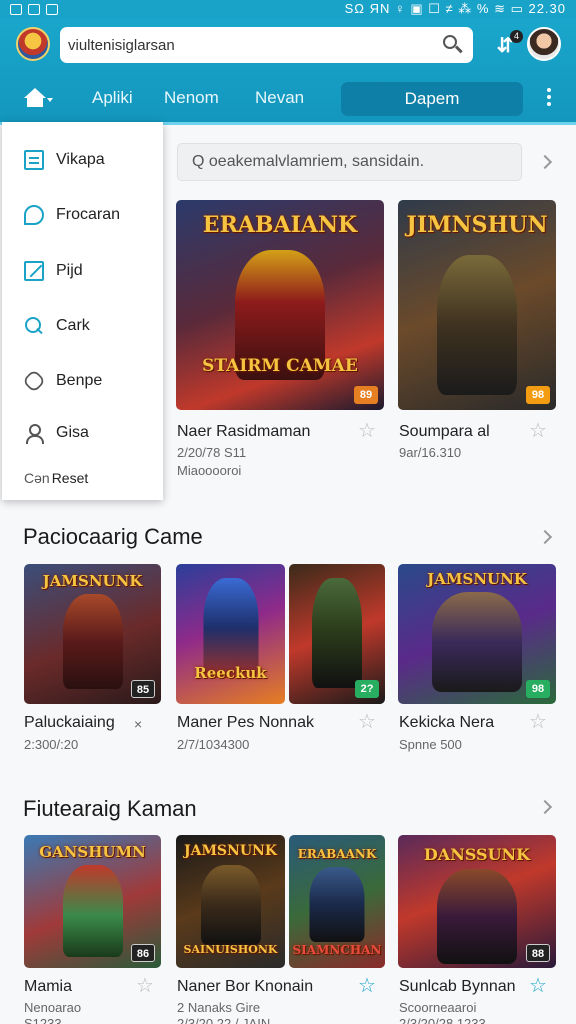 The width and height of the screenshot is (576, 1024). What do you see at coordinates (39, 100) in the screenshot?
I see `home-icon` at bounding box center [39, 100].